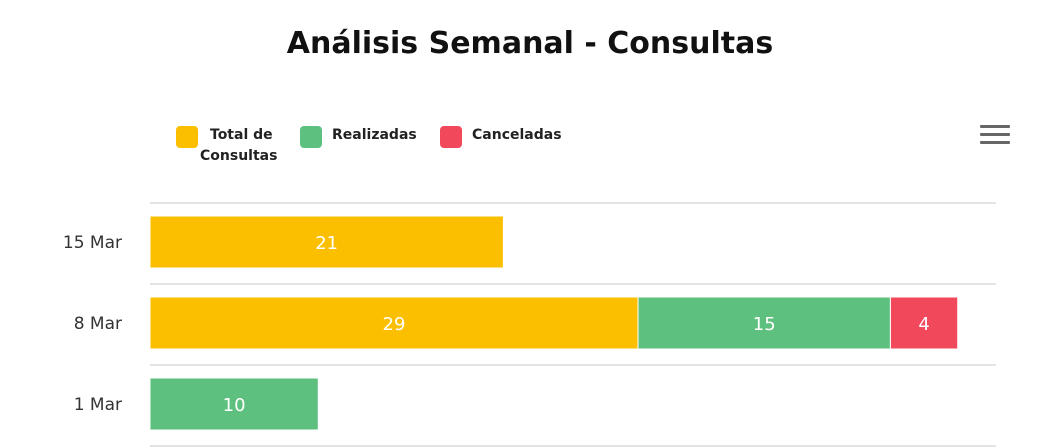 This screenshot has height=447, width=1060. I want to click on category-label: 8 Mar, so click(98, 324).